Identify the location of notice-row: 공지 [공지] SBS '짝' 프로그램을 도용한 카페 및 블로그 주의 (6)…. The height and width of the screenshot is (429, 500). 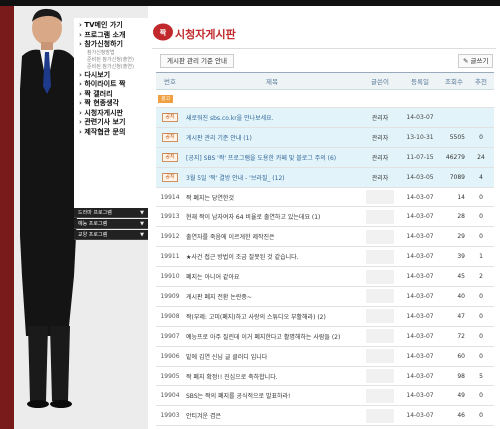
(325, 157).